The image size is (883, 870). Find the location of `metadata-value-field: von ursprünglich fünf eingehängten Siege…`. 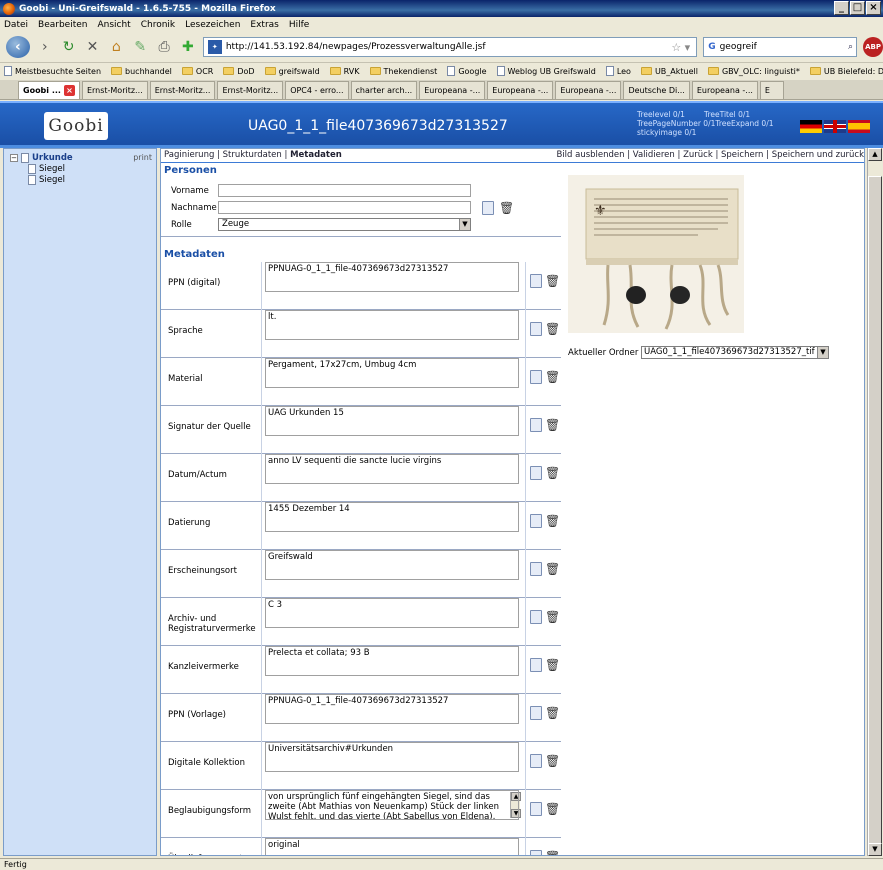

metadata-value-field: von ursprünglich fünf eingehängten Siege… is located at coordinates (392, 805).